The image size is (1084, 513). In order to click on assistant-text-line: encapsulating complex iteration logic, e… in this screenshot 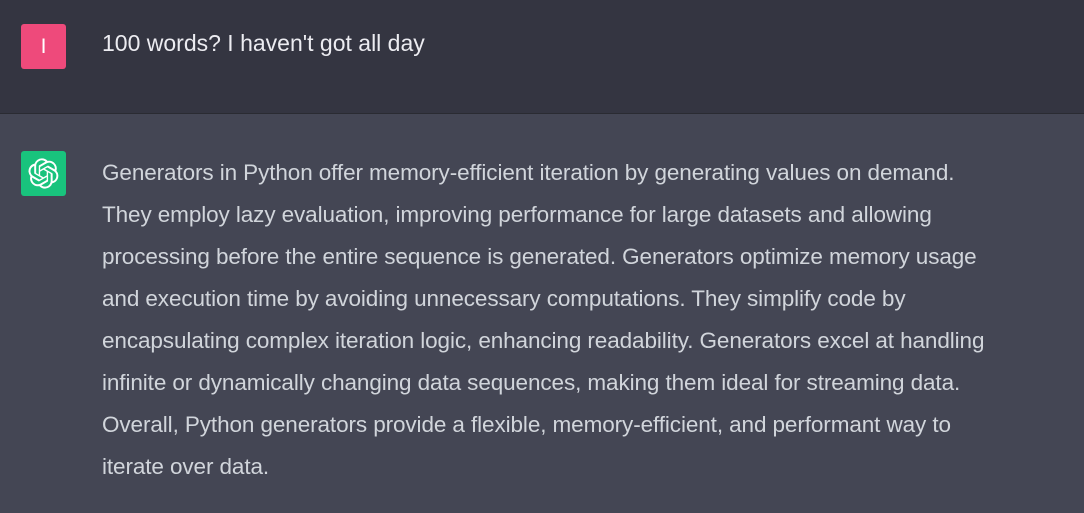, I will do `click(543, 340)`.